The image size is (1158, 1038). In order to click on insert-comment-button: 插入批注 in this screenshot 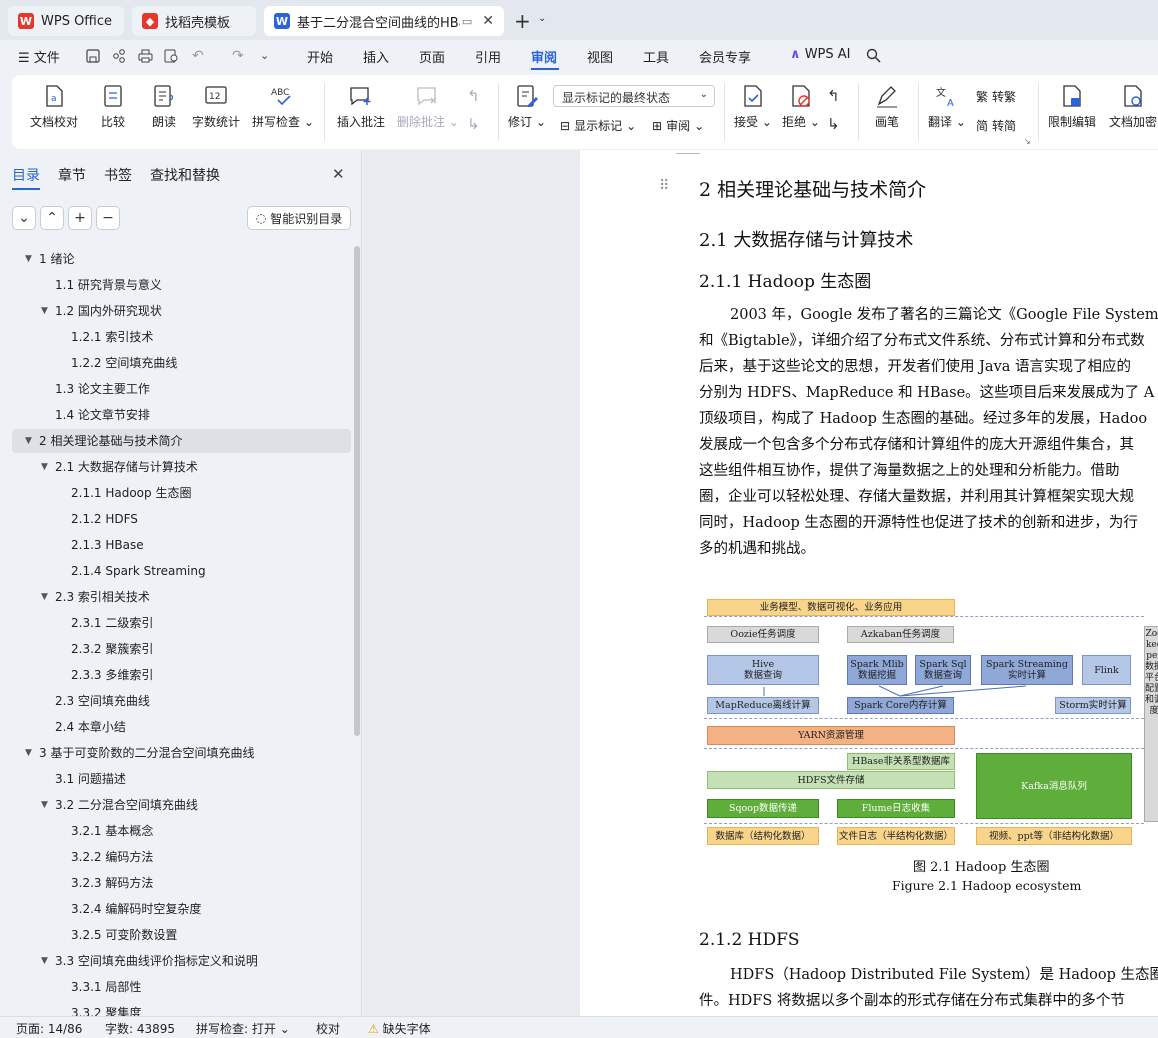, I will do `click(361, 106)`.